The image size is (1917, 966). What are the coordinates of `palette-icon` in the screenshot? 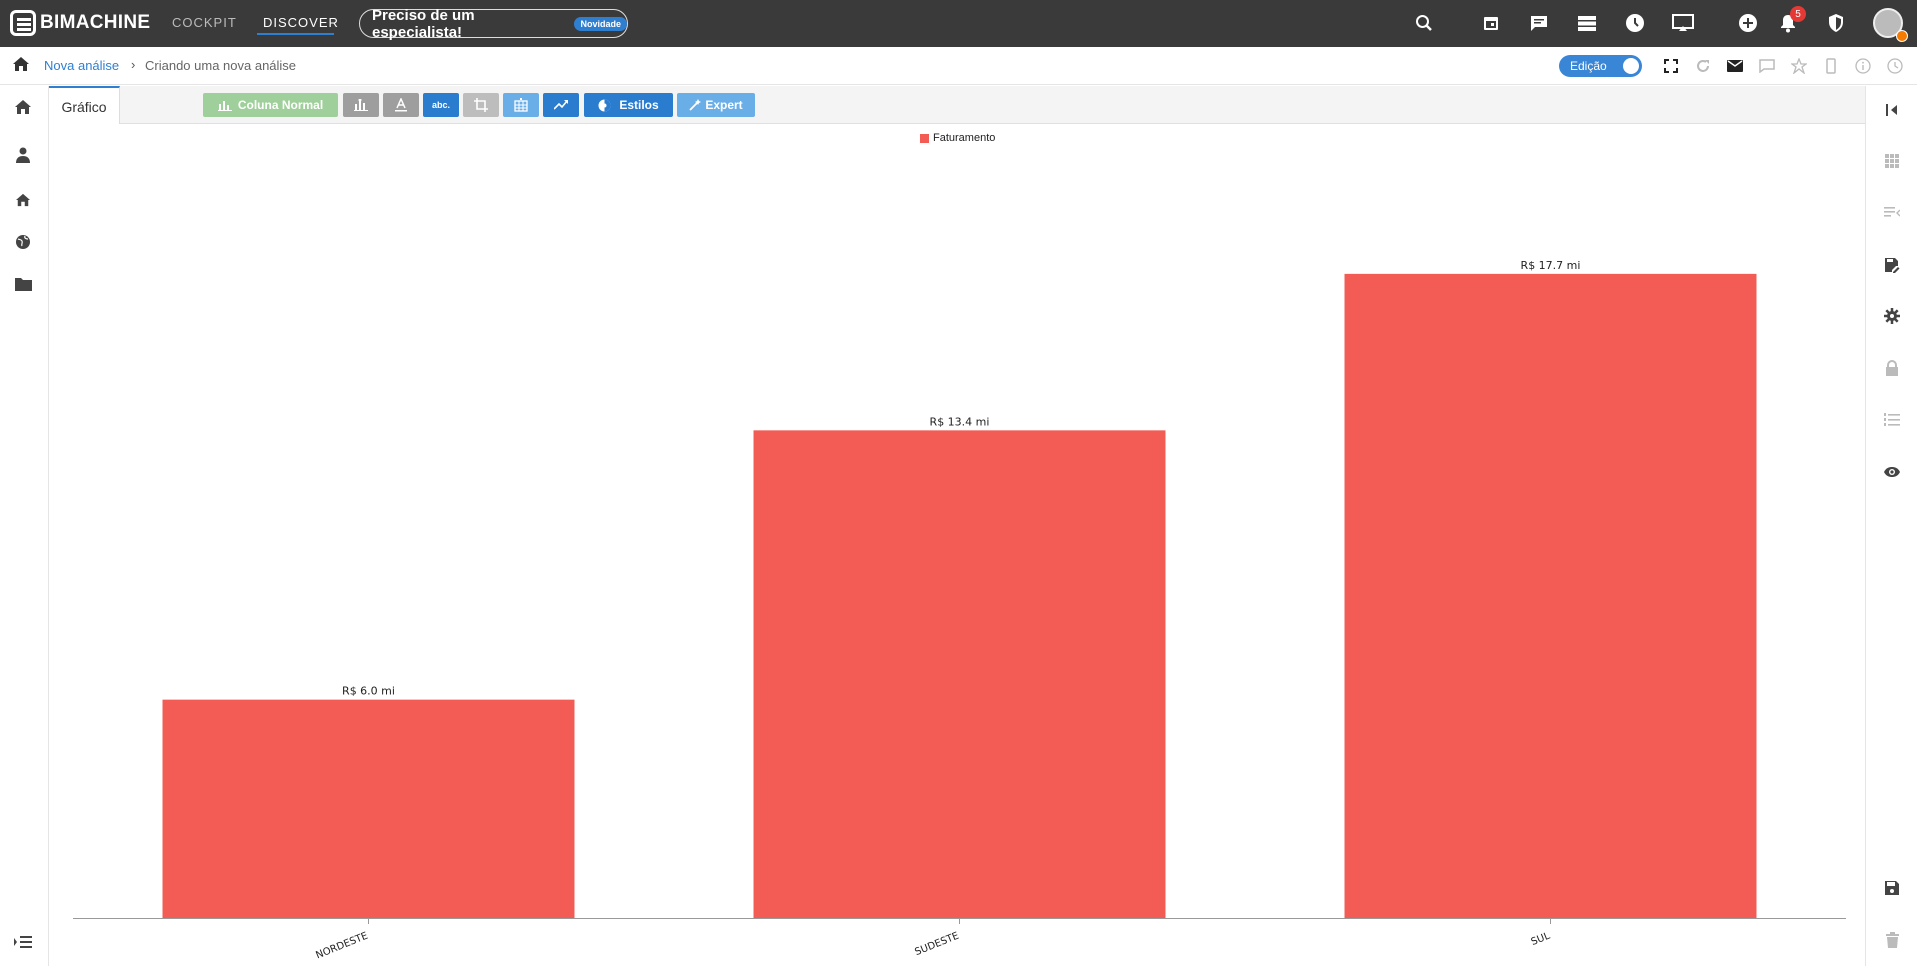 It's located at (604, 105).